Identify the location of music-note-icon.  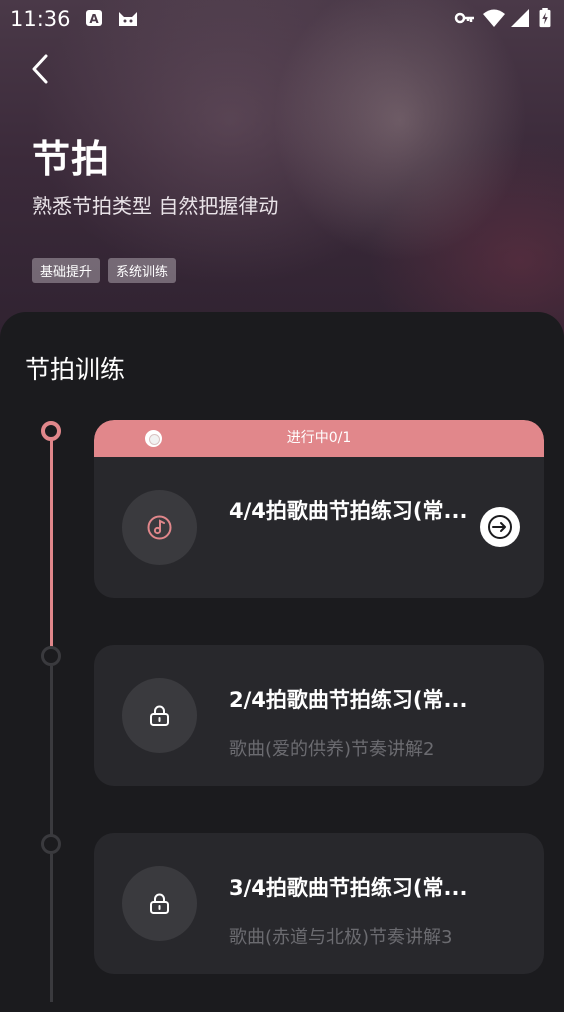
(159, 527).